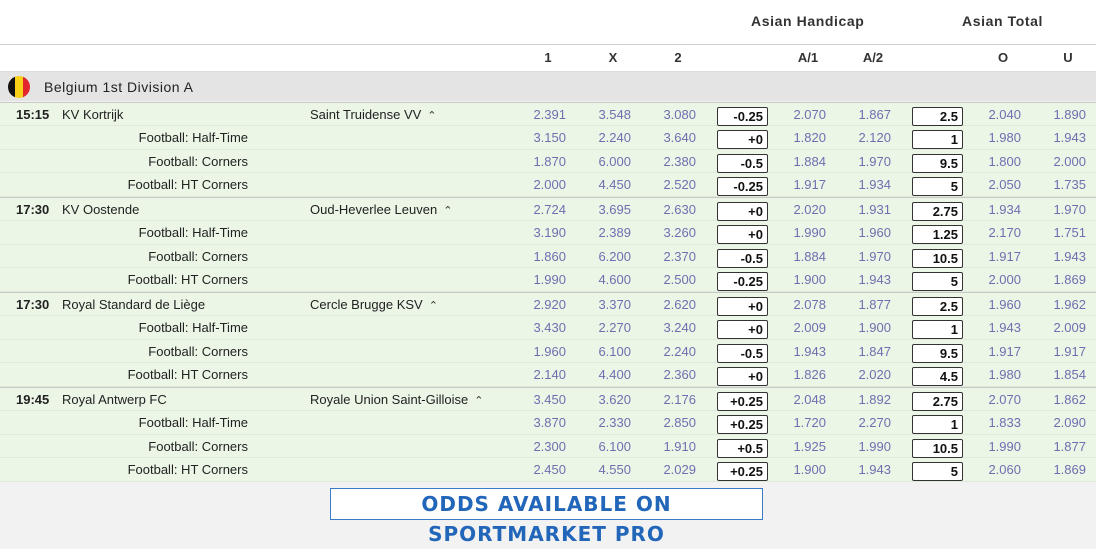 This screenshot has width=1096, height=549. What do you see at coordinates (668, 209) in the screenshot?
I see `odds-away: 2.630` at bounding box center [668, 209].